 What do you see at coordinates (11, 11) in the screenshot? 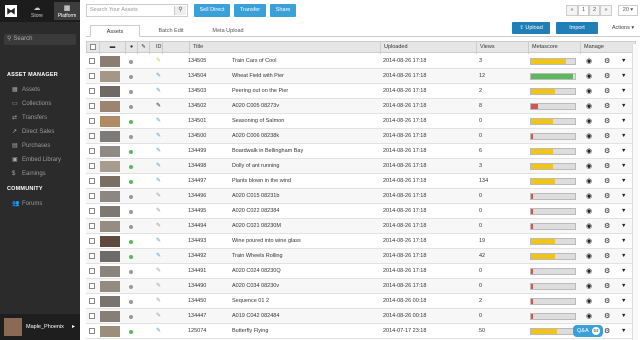
I see `logo-icon: ⧓` at bounding box center [11, 11].